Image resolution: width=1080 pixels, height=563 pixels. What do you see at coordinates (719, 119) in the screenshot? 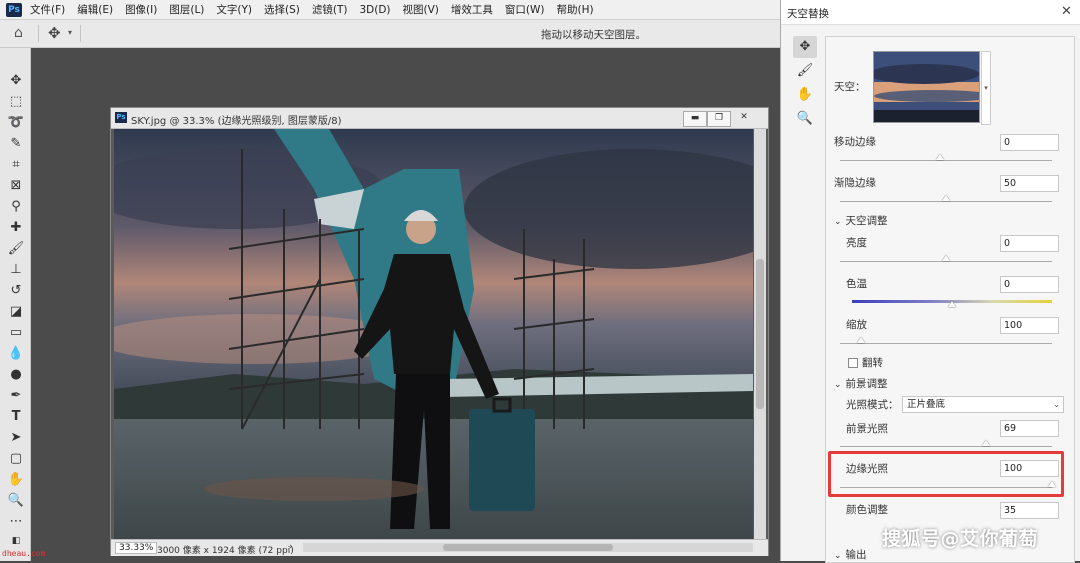
I see `restore-button: ❐` at bounding box center [719, 119].